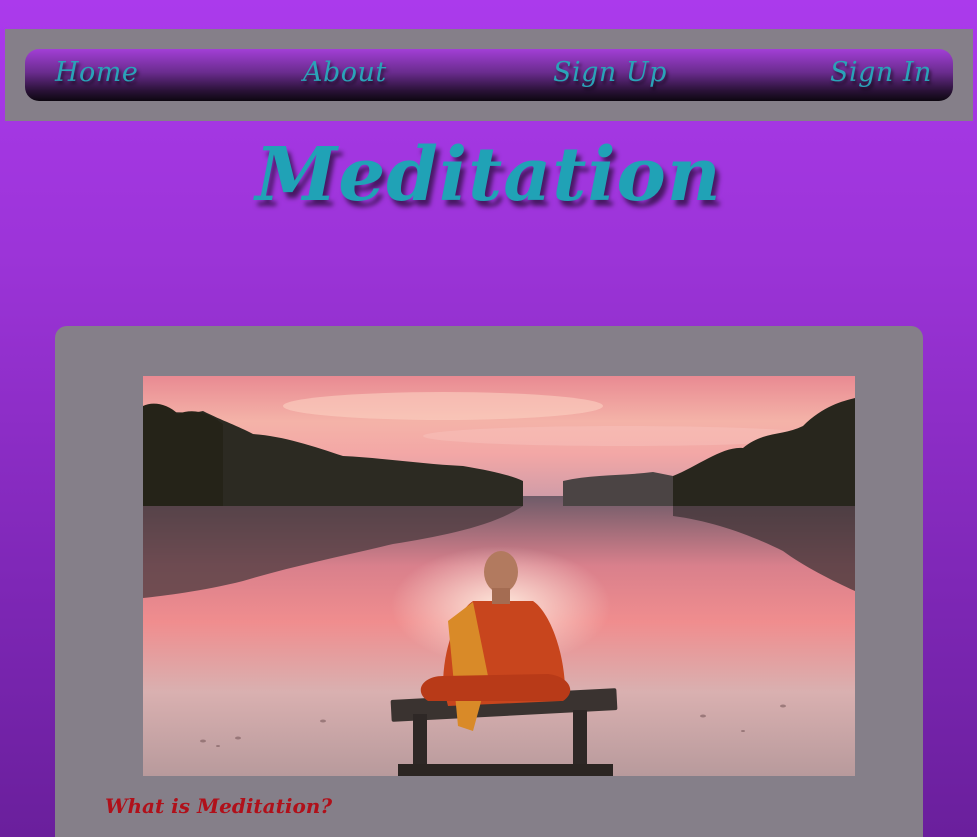 This screenshot has width=977, height=837. I want to click on nav-link-home: Home, so click(96, 72).